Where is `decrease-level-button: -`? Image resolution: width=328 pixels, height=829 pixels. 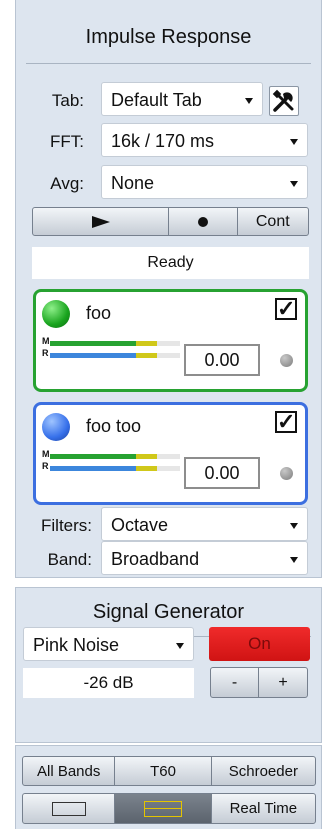
decrease-level-button: - is located at coordinates (235, 682).